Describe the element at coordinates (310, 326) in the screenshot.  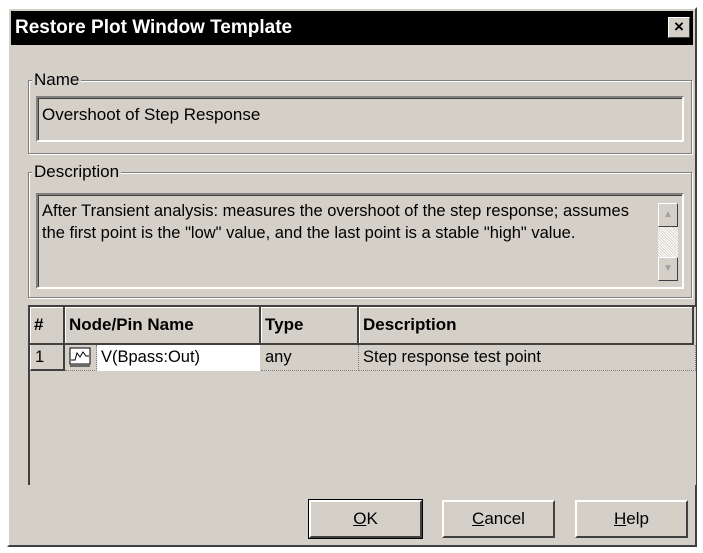
I see `column-header-type: Type` at that location.